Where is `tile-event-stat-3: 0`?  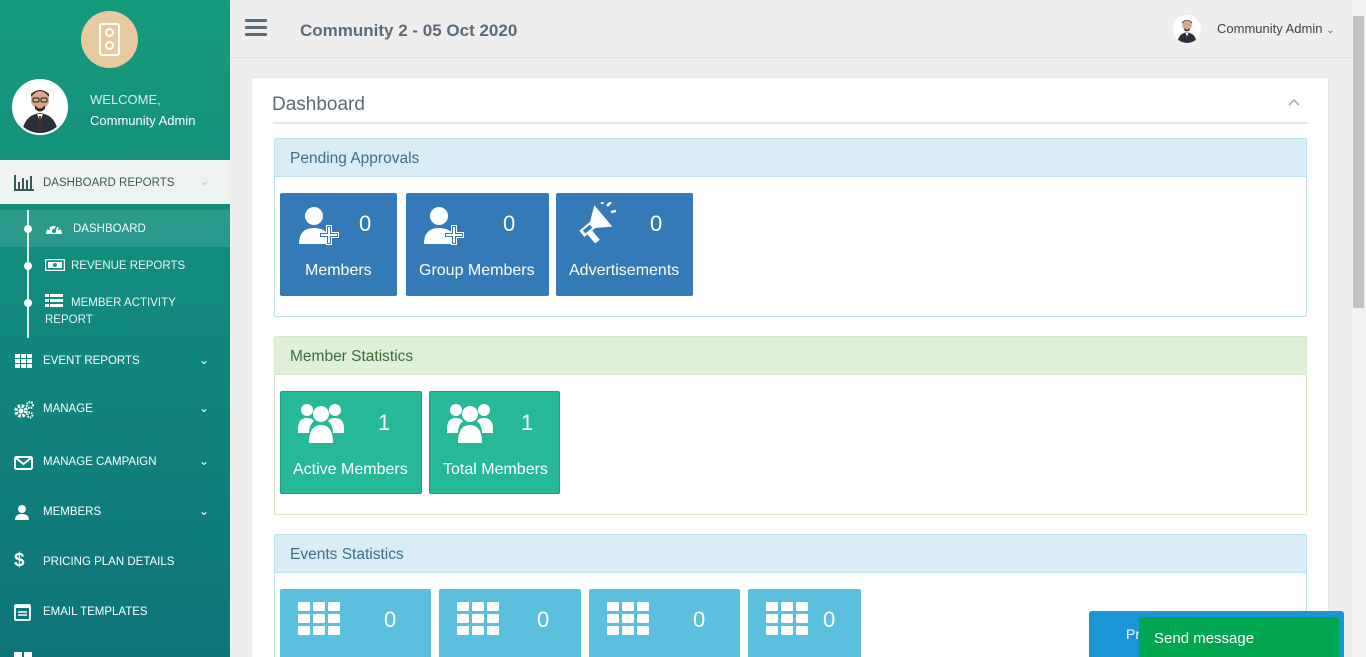 tile-event-stat-3: 0 is located at coordinates (664, 623).